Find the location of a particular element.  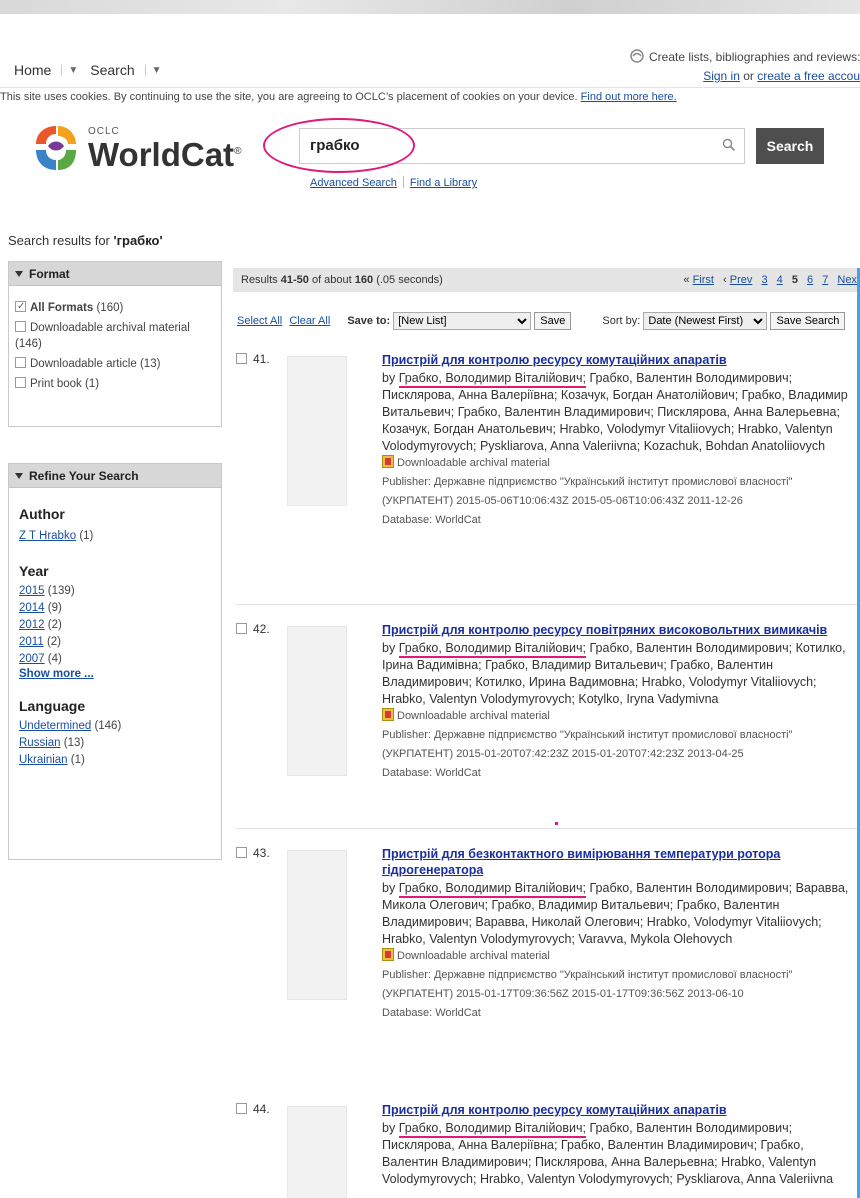

format-all-checkbox is located at coordinates (20, 307).